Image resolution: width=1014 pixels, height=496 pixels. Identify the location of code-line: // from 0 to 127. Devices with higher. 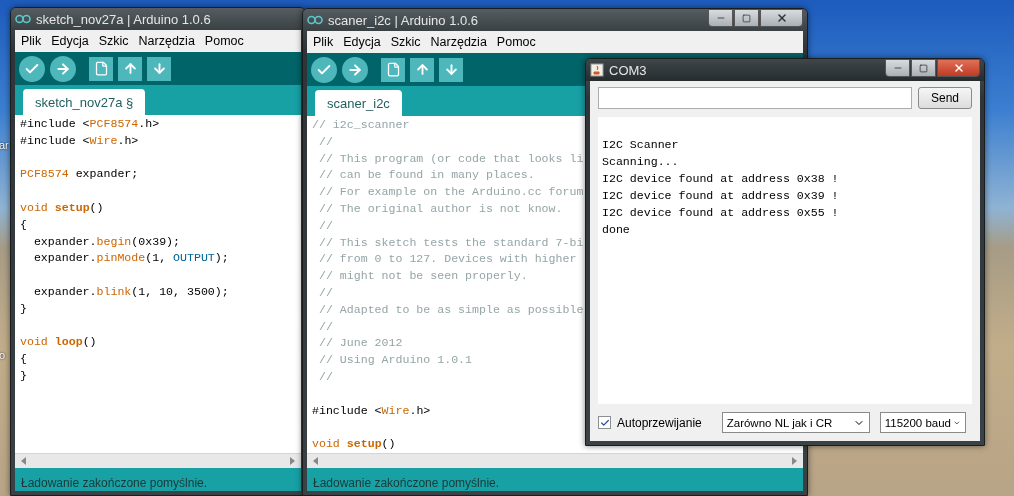
(447, 259).